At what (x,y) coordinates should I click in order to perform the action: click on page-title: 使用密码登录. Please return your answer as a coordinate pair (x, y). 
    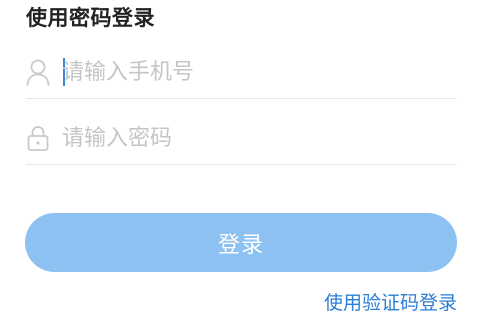
    Looking at the image, I should click on (90, 18).